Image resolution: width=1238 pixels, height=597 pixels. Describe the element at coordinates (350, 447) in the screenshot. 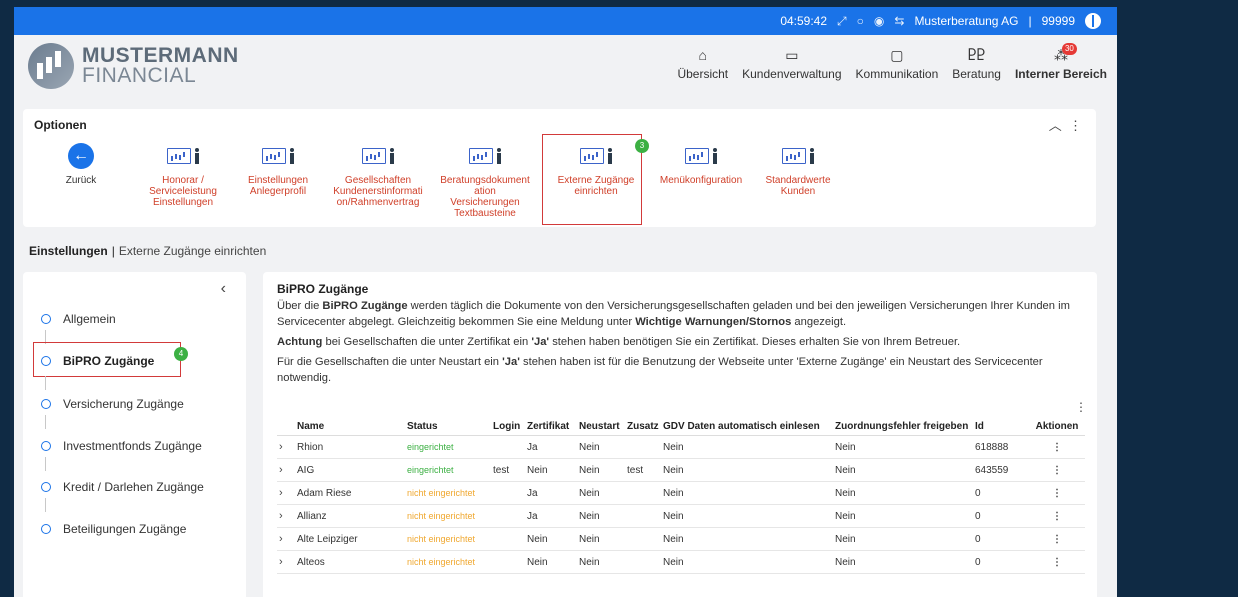

I see `cell-name: Rhion` at that location.